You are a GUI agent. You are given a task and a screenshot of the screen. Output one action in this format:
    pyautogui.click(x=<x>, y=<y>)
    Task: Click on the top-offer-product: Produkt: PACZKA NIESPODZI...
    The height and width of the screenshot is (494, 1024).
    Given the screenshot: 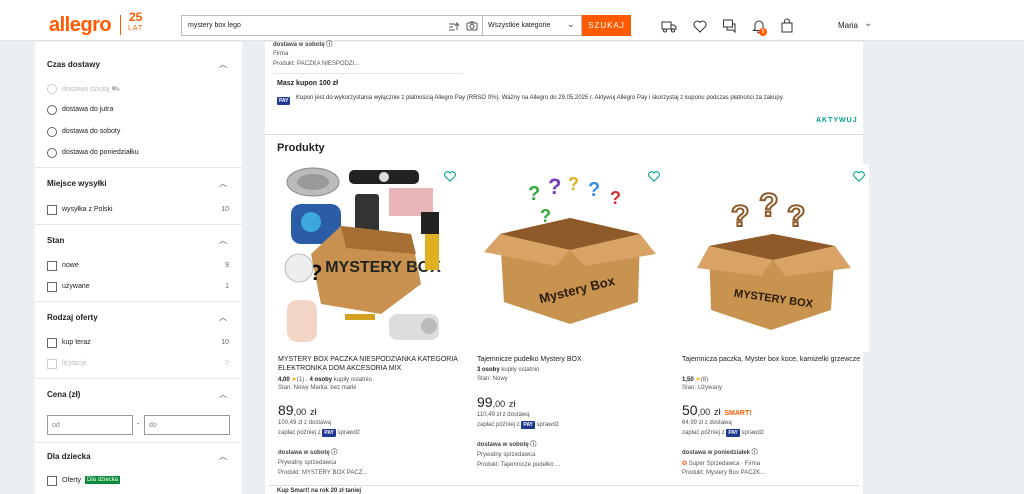 What is the action you would take?
    pyautogui.click(x=316, y=64)
    